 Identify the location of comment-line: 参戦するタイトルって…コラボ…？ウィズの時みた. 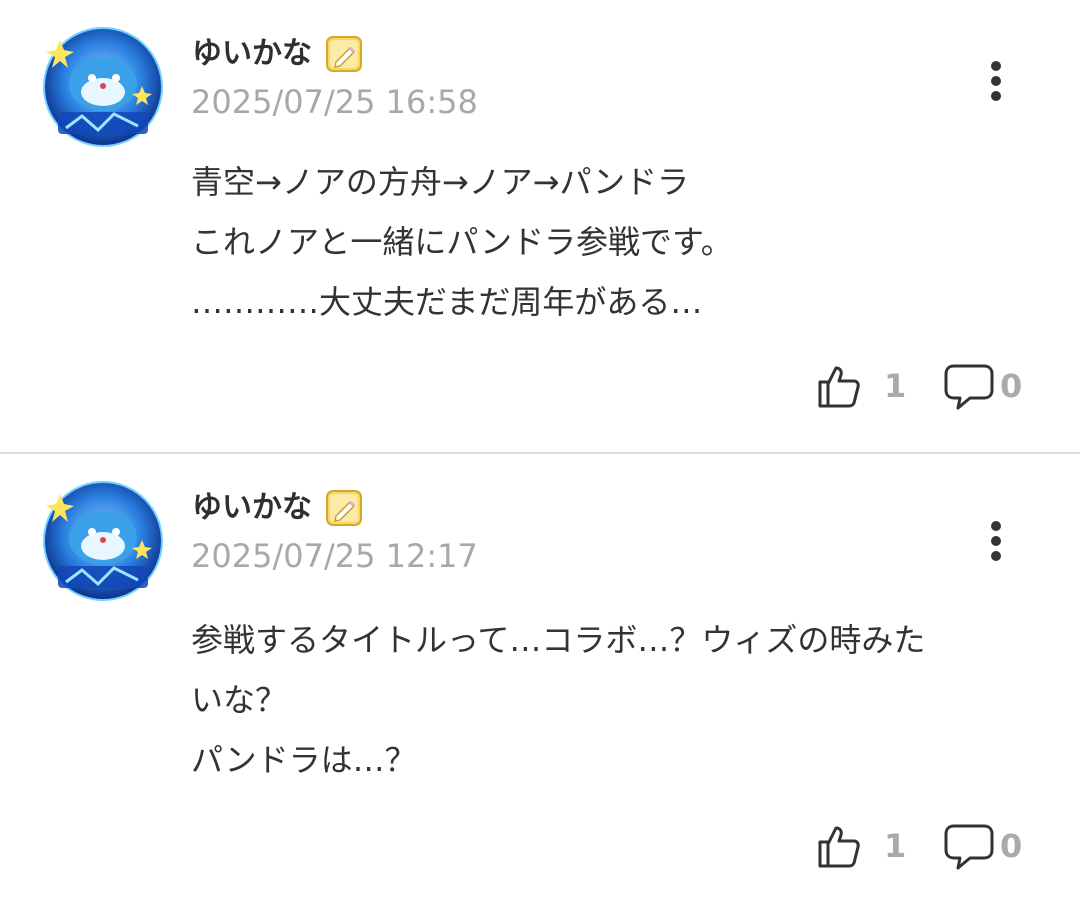
(558, 640).